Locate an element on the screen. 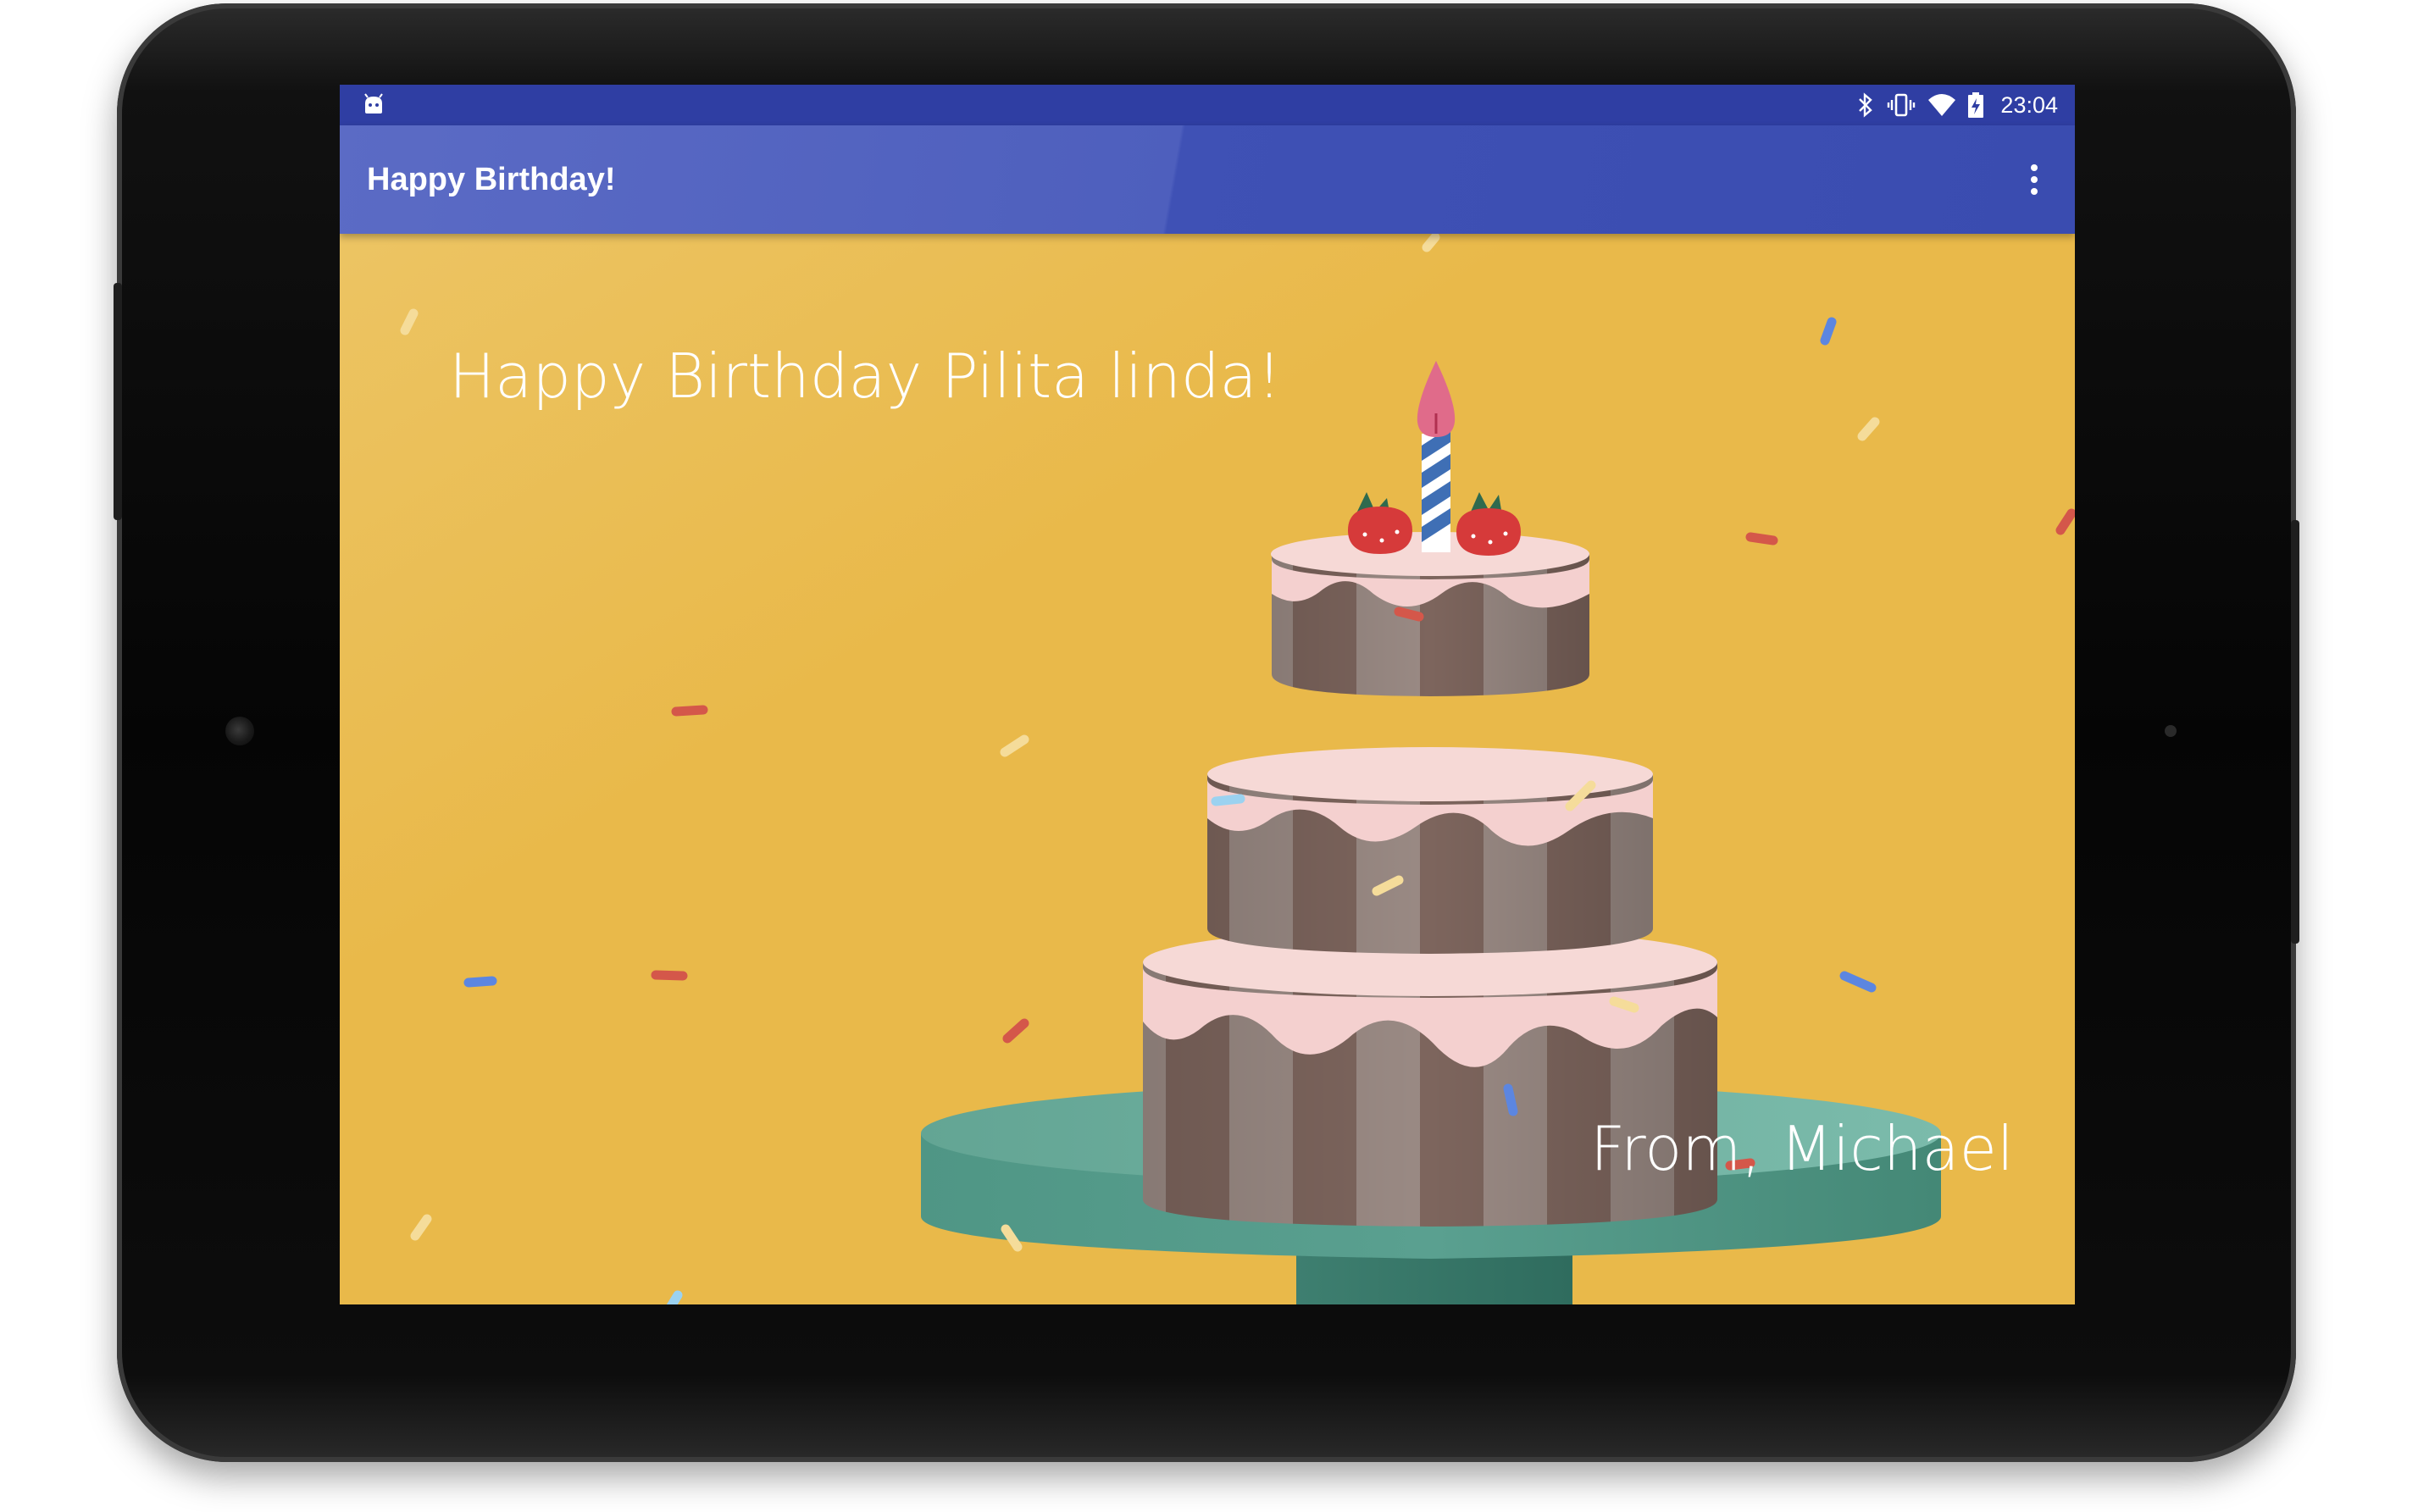 The height and width of the screenshot is (1512, 2418). status-time: 23:04 is located at coordinates (2029, 104).